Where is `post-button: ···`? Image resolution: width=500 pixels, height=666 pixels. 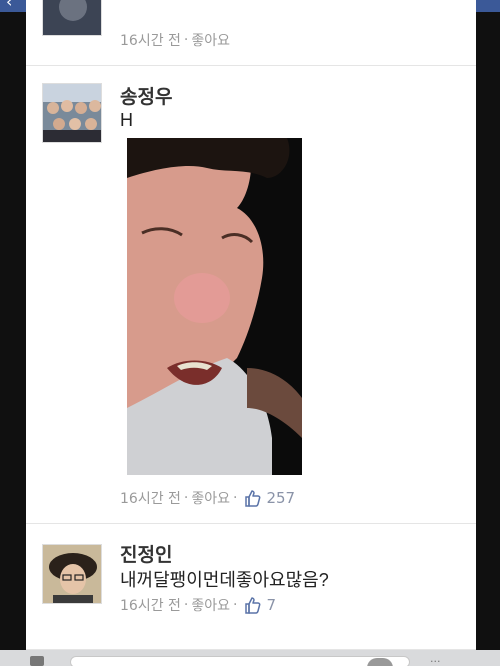 post-button: ··· is located at coordinates (435, 660).